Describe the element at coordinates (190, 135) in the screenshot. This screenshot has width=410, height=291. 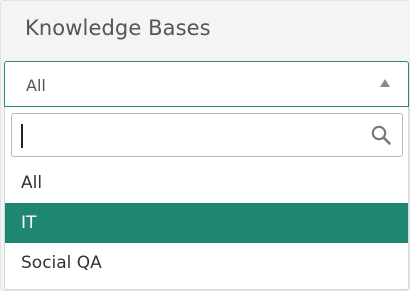
I see `dropdown-search-input` at that location.